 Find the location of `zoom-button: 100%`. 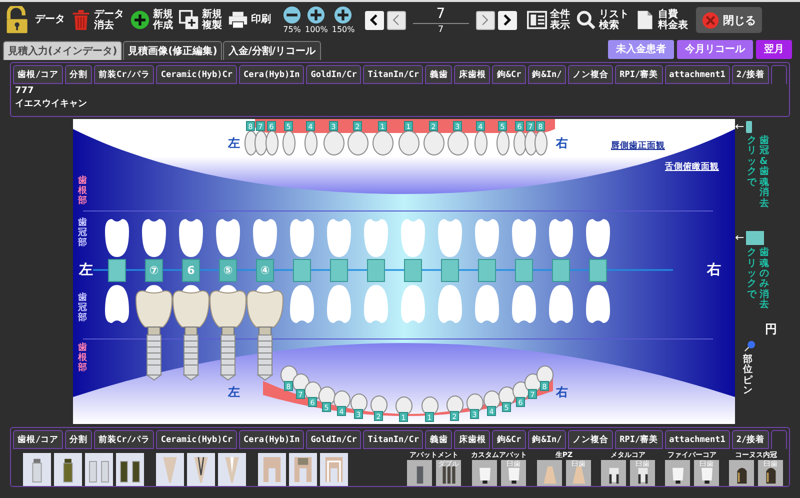

zoom-button: 100% is located at coordinates (316, 20).